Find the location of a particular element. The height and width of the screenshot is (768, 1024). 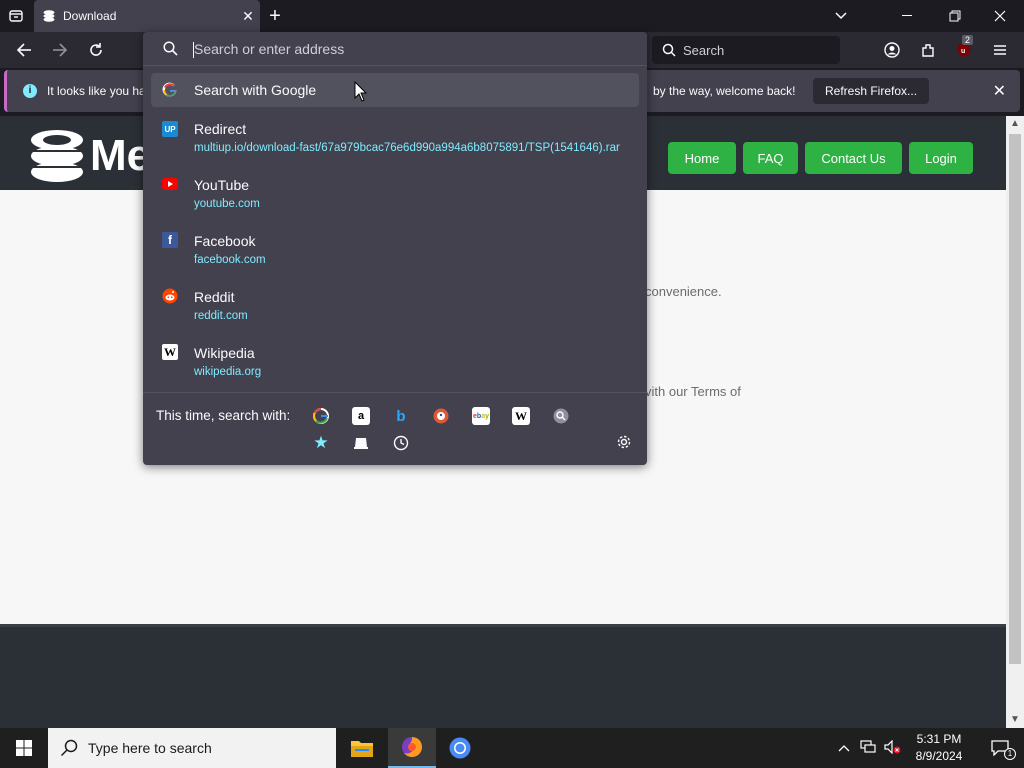

scroll-down-icon: ▼ is located at coordinates (1015, 720).